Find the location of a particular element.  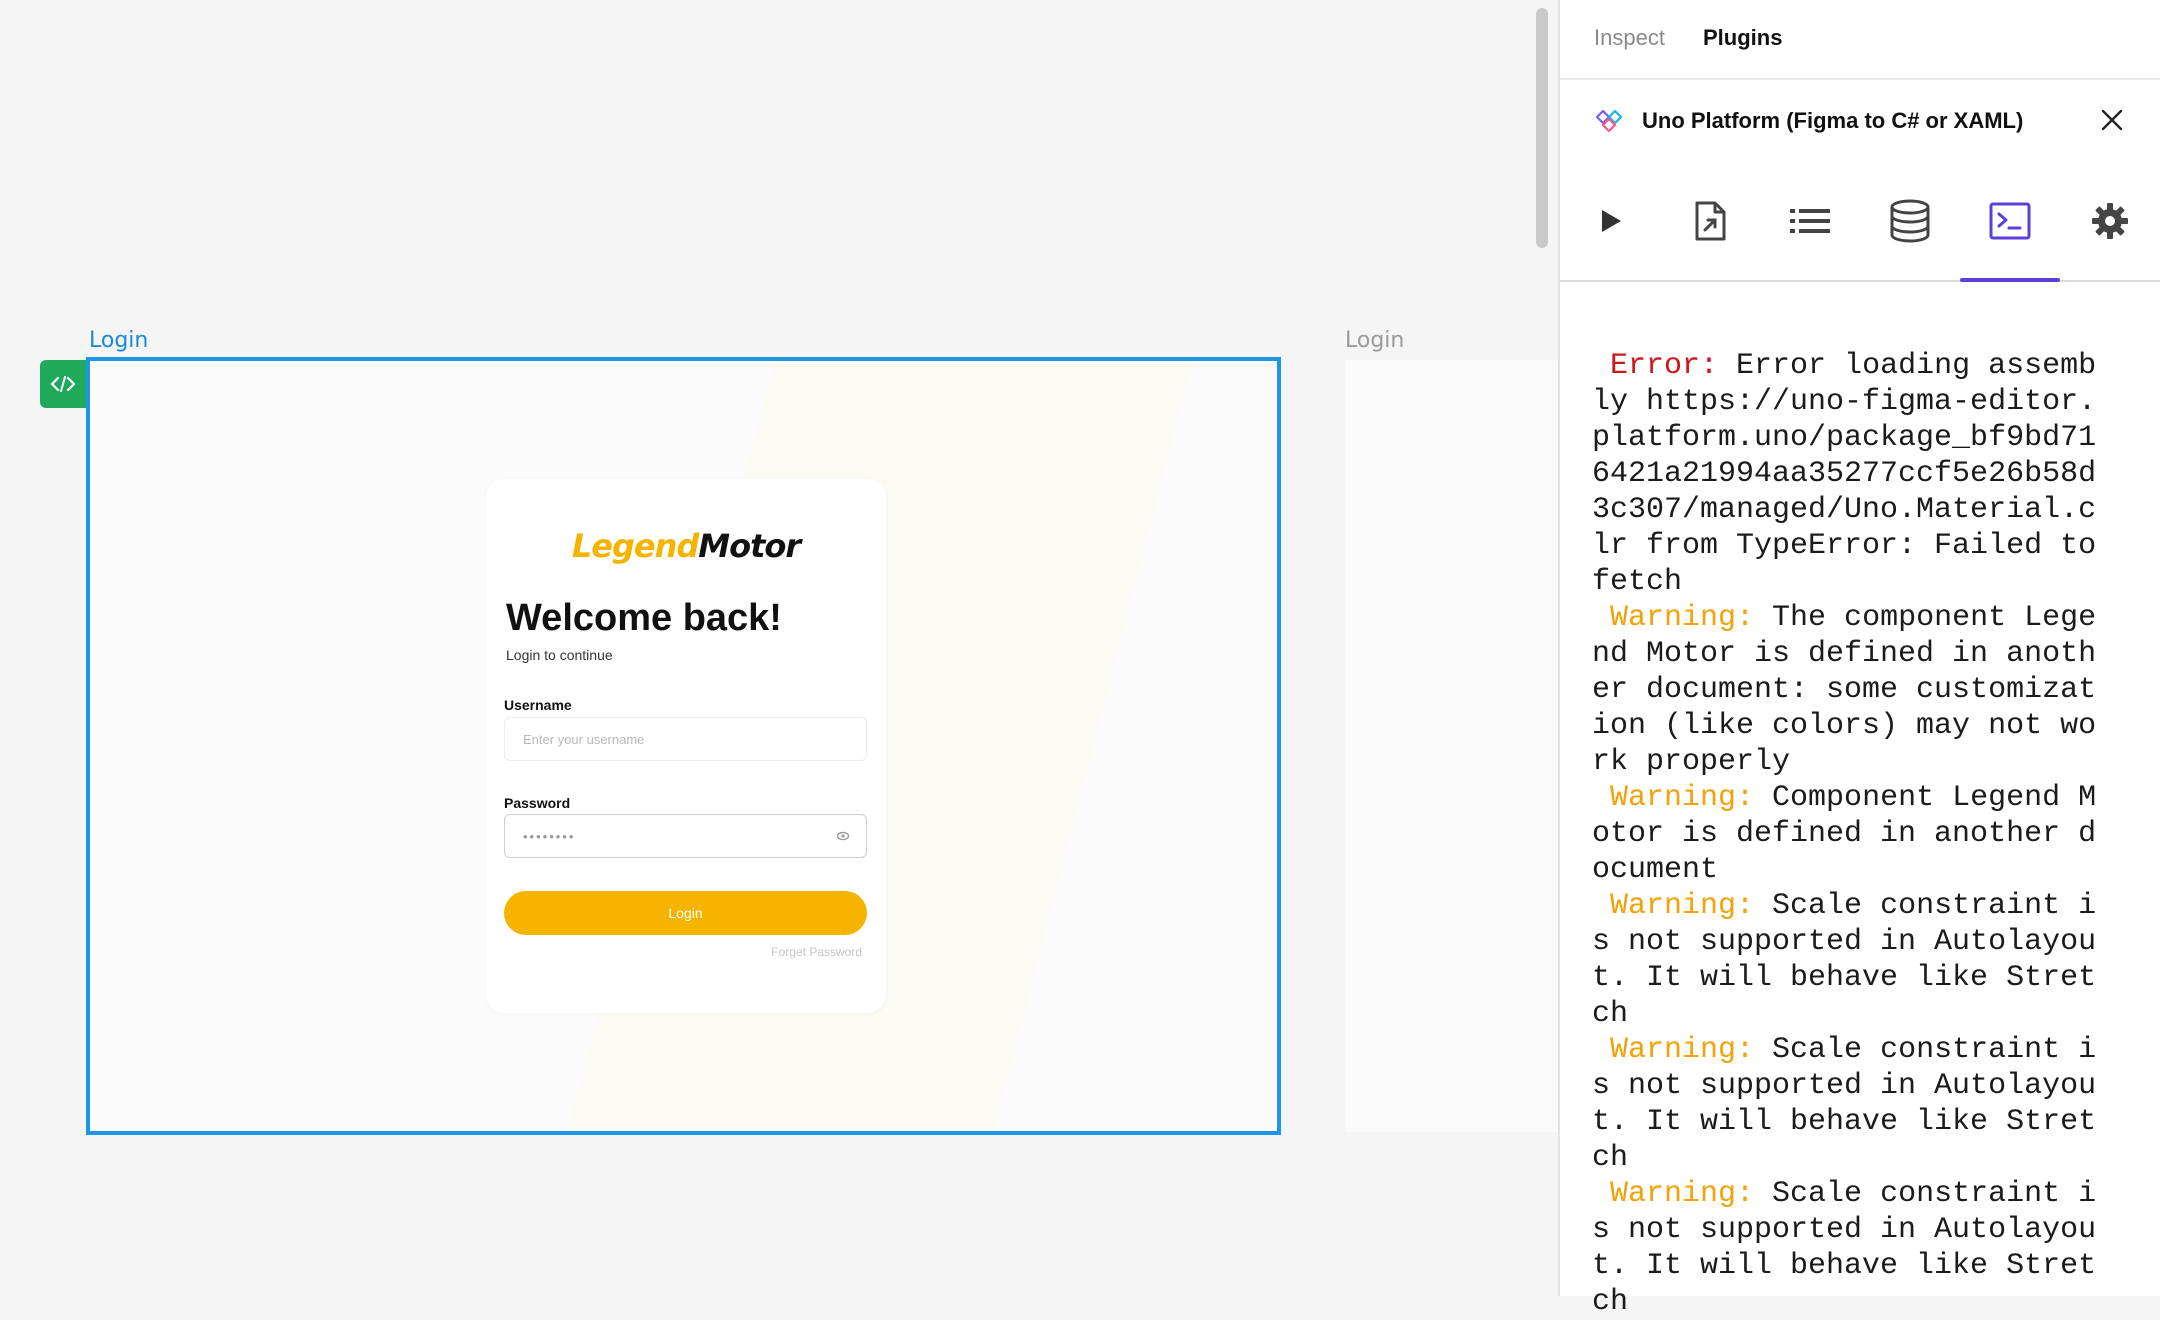

data-button is located at coordinates (1910, 221).